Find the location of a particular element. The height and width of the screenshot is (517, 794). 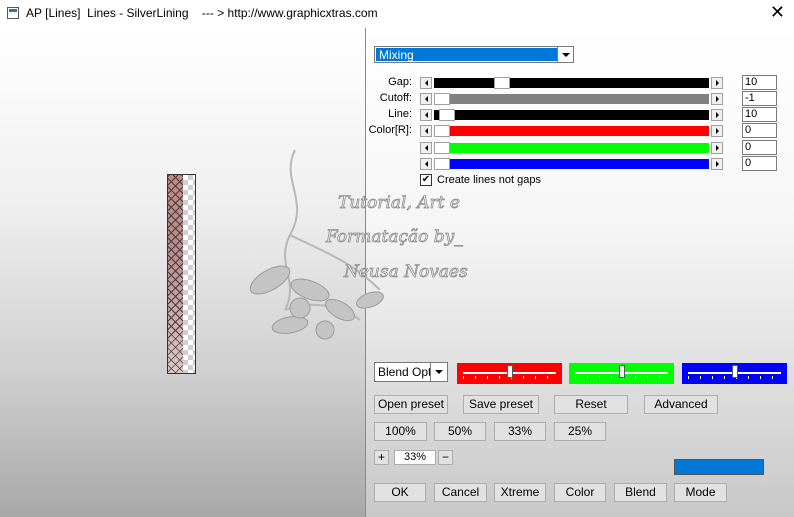

ok-button: OK is located at coordinates (400, 492).